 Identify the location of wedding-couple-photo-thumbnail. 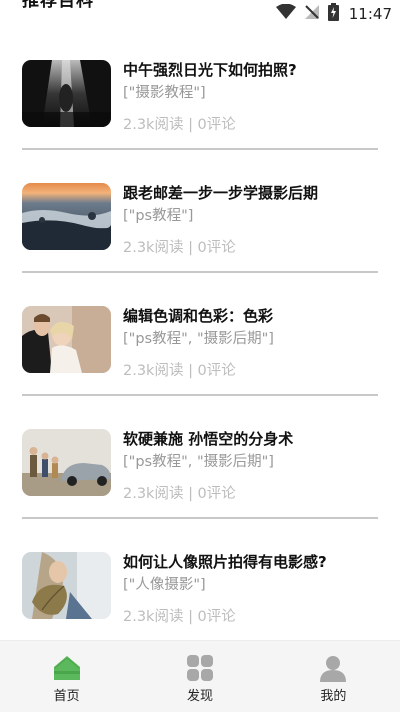
(66, 339).